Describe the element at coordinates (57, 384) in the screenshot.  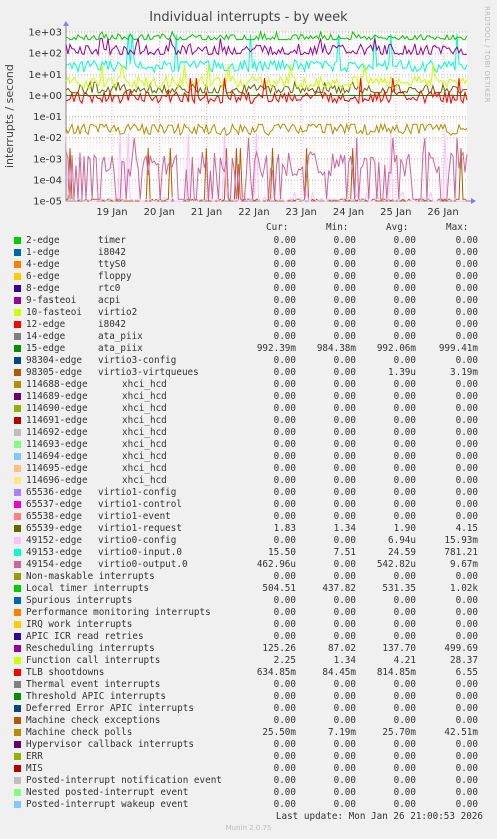
I see `legend-series-name: 114688-edge` at that location.